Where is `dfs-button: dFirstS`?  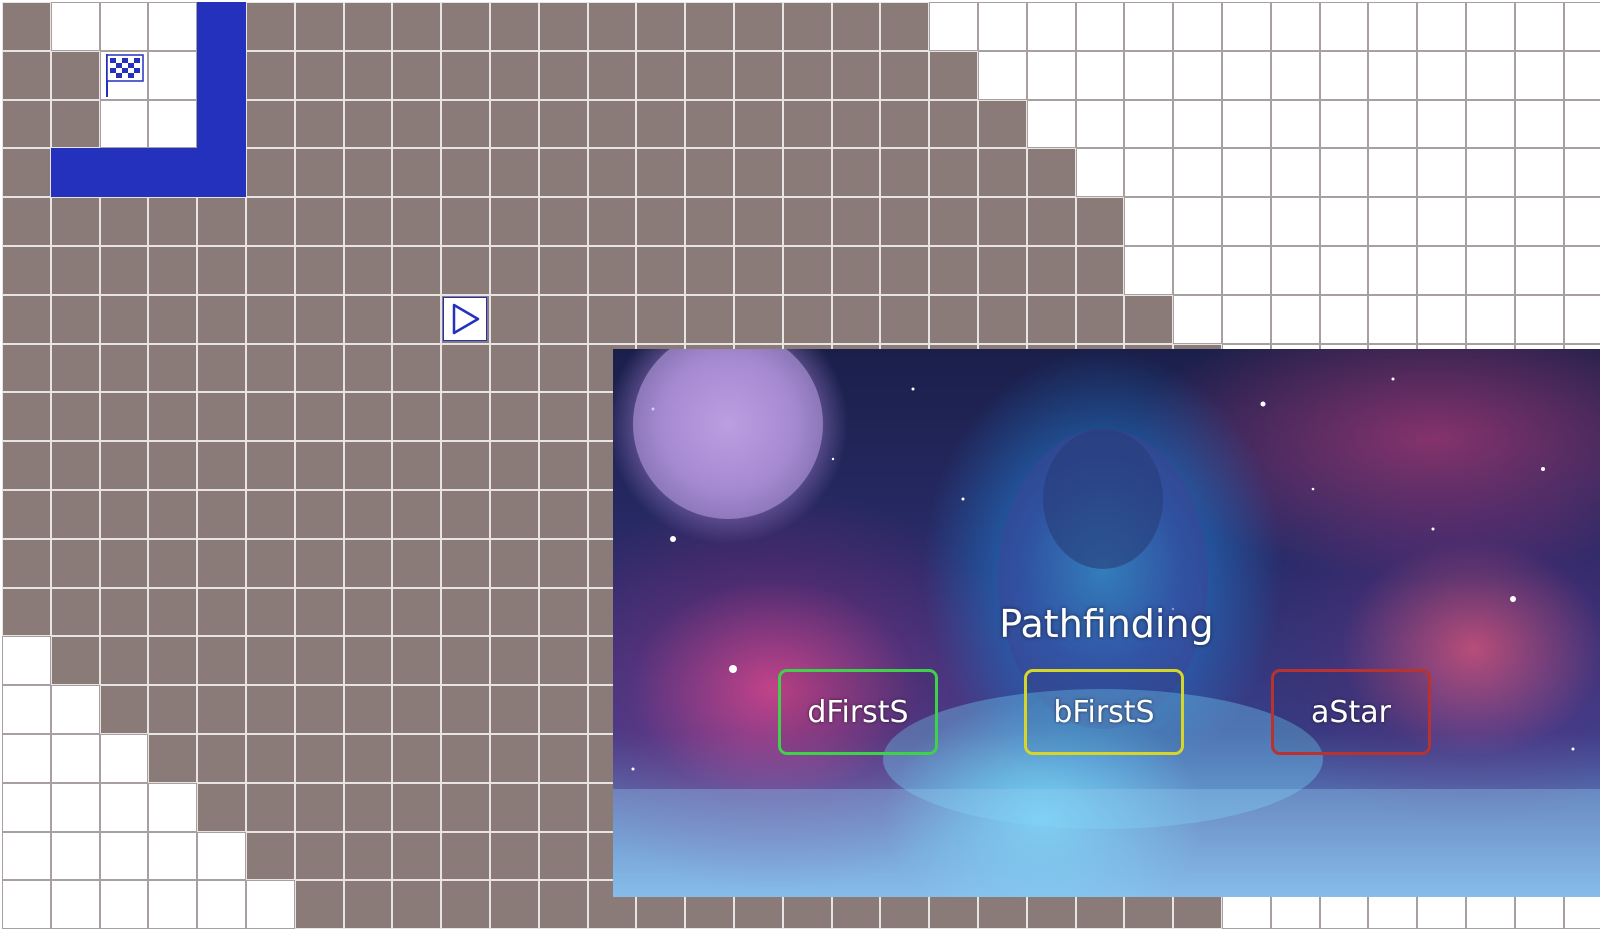 dfs-button: dFirstS is located at coordinates (858, 712).